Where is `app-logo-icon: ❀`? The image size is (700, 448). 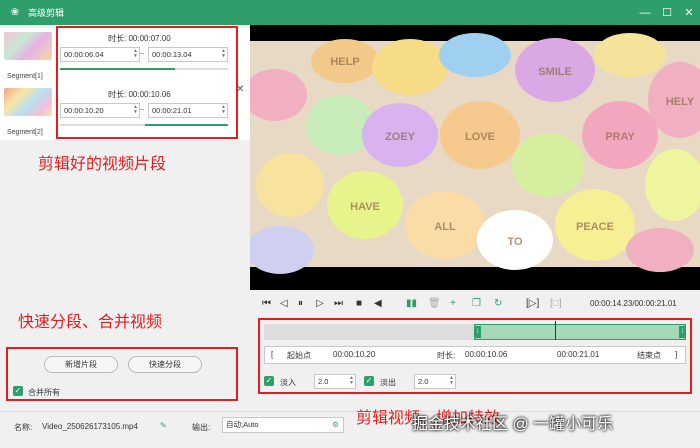
app-logo-icon: ❀ is located at coordinates (15, 12).